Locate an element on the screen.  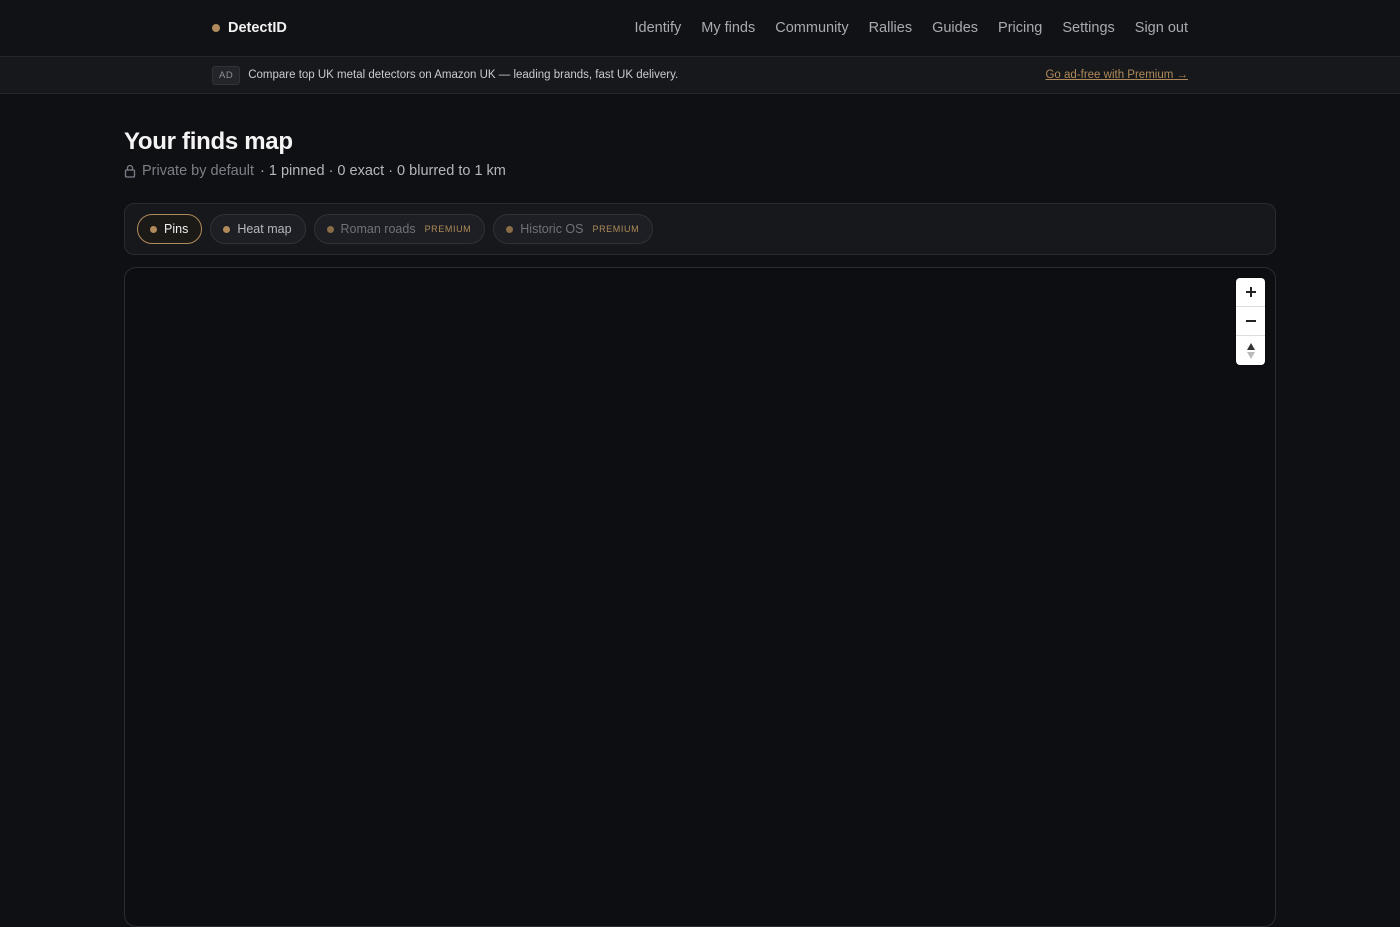
zoom-out-button is located at coordinates (1250, 321).